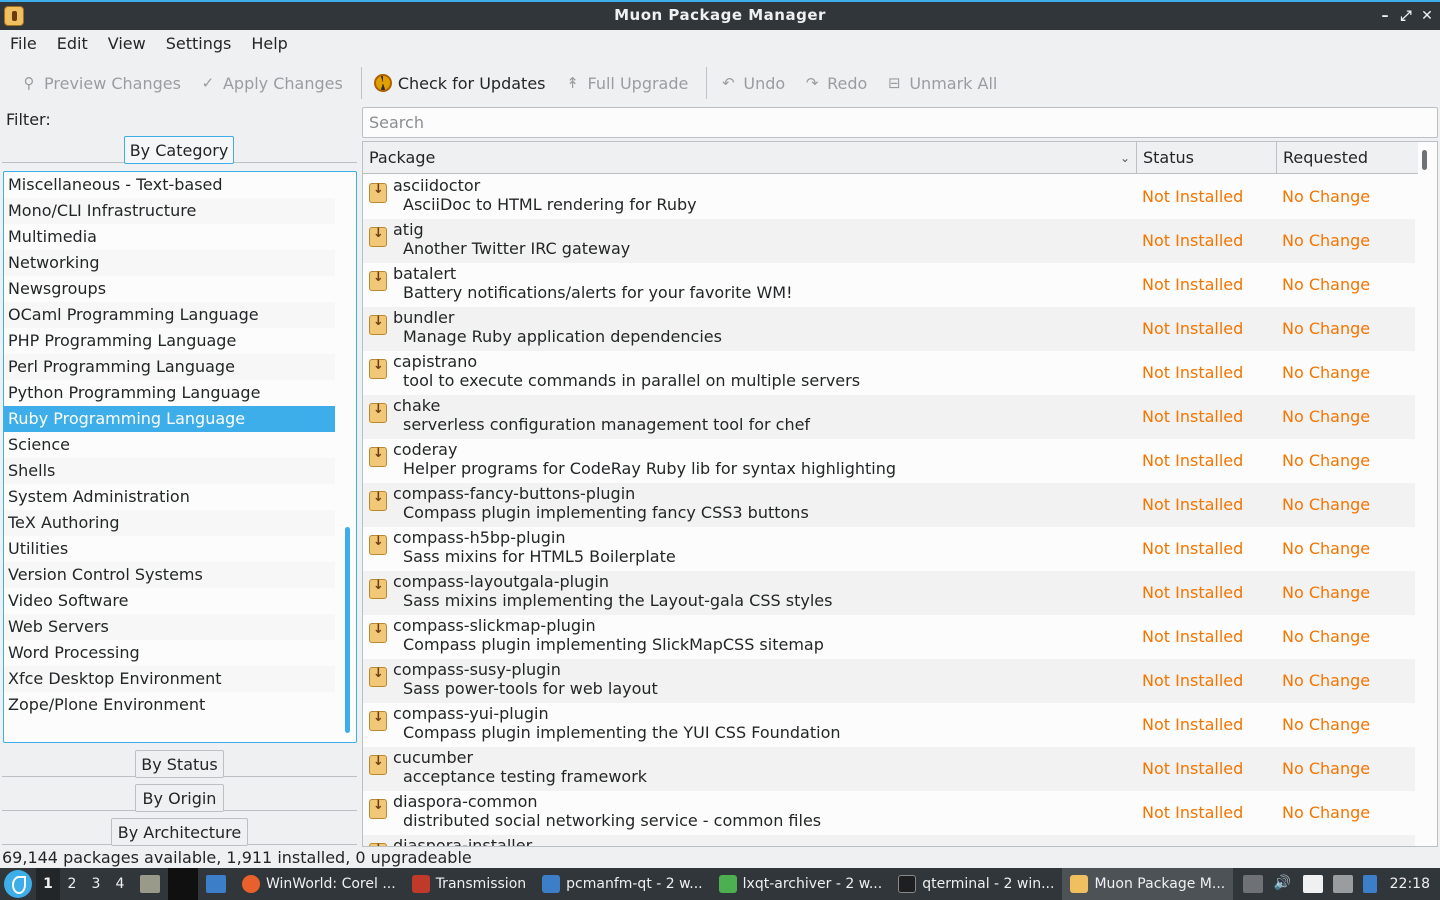 This screenshot has width=1440, height=900. Describe the element at coordinates (1283, 884) in the screenshot. I see `volume-icon: 🔊` at that location.